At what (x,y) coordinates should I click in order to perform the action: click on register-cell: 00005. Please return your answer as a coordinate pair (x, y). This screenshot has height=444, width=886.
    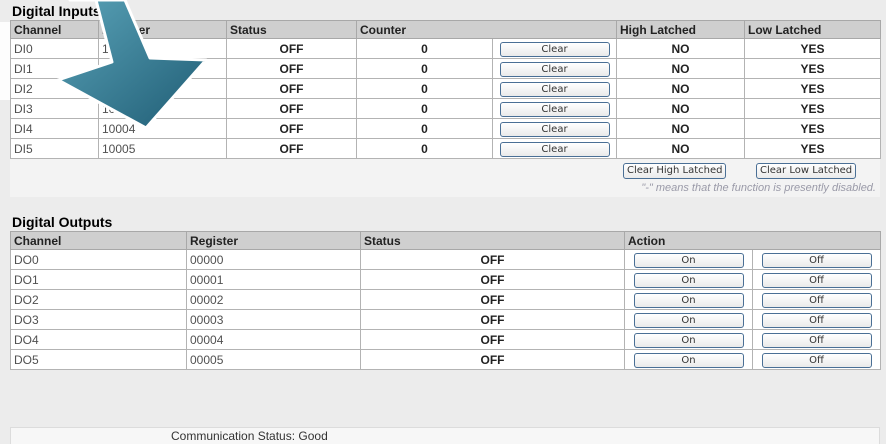
    Looking at the image, I should click on (273, 359).